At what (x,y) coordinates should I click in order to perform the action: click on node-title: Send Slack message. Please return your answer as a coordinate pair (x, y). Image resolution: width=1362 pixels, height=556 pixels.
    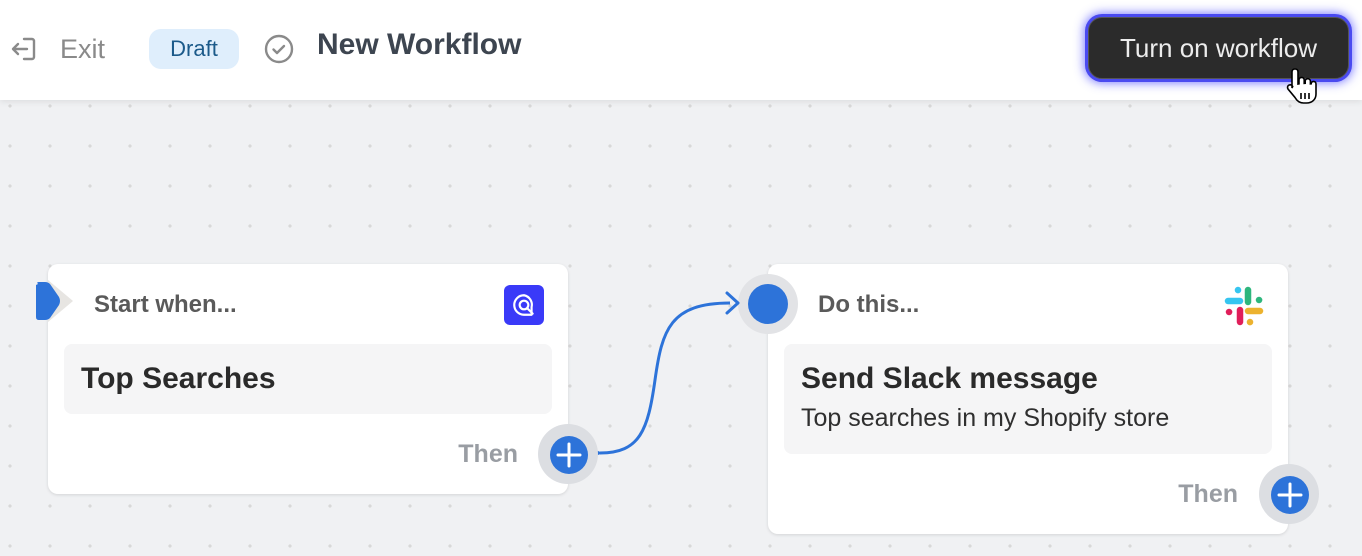
    Looking at the image, I should click on (949, 378).